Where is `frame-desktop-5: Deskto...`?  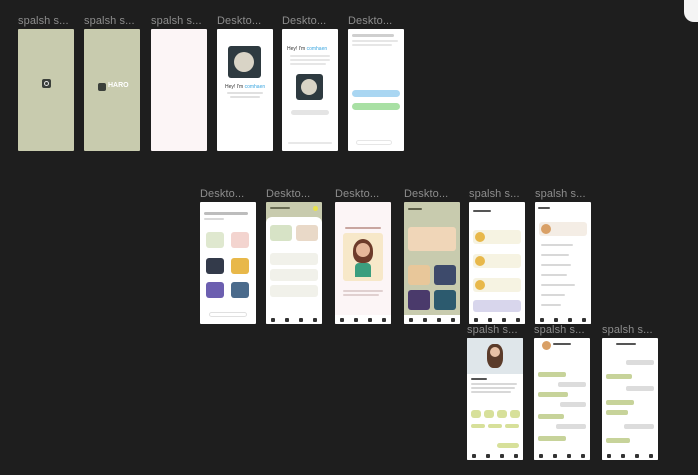
frame-desktop-5: Deskto... is located at coordinates (294, 256).